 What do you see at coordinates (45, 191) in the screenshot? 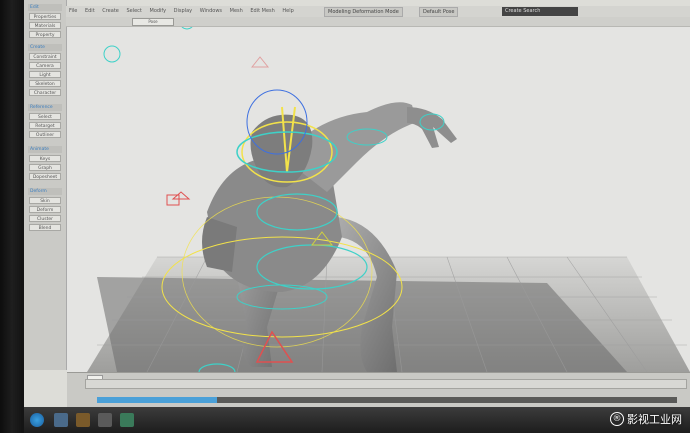
I see `shelf-header: Deform` at bounding box center [45, 191].